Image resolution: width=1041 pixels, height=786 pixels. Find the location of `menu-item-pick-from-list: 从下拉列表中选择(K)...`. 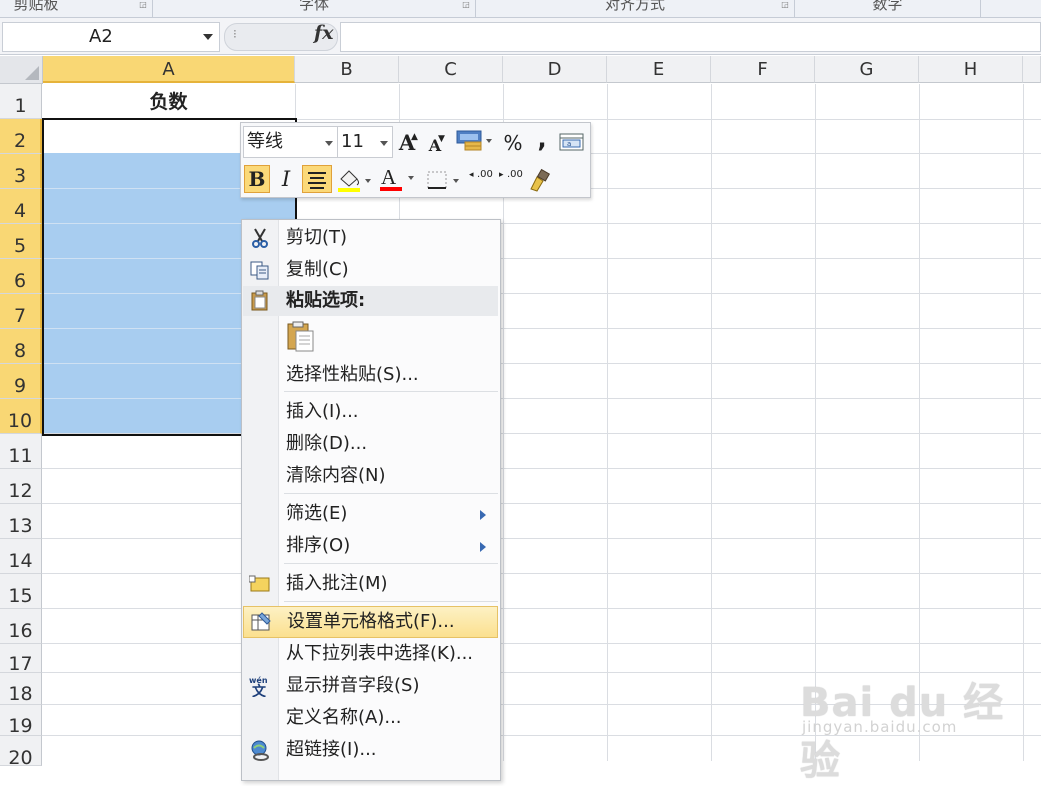

menu-item-pick-from-list: 从下拉列表中选择(K)... is located at coordinates (370, 654).